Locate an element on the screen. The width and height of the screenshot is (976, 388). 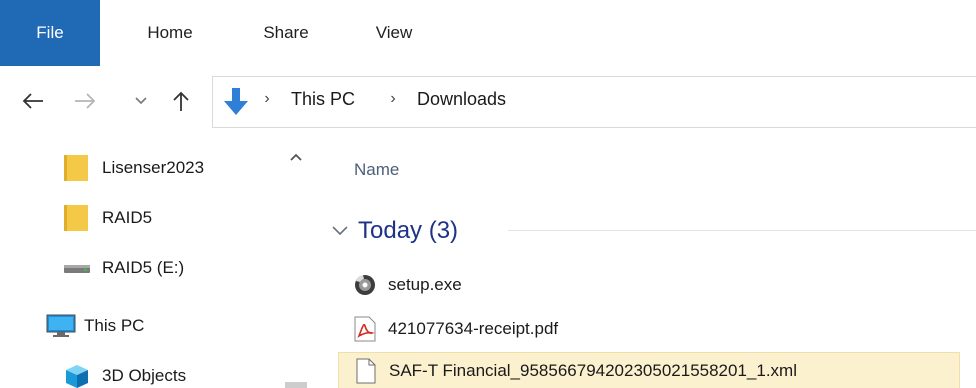
nav-item-this-pc: This PC is located at coordinates (95, 326).